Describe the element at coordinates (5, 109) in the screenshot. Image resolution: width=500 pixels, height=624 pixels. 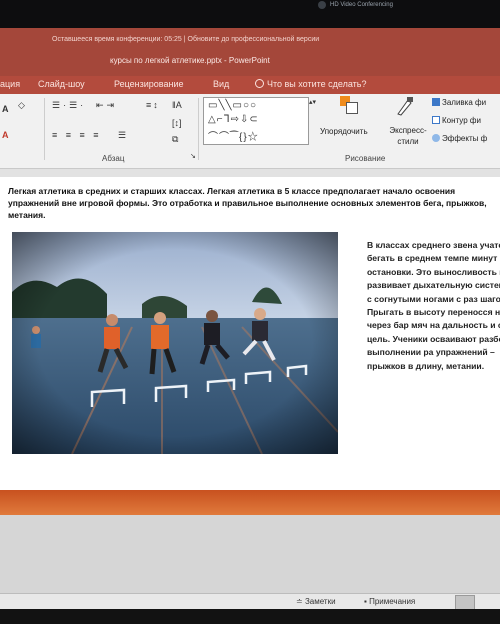
I see `font-size-increase-button: A` at that location.